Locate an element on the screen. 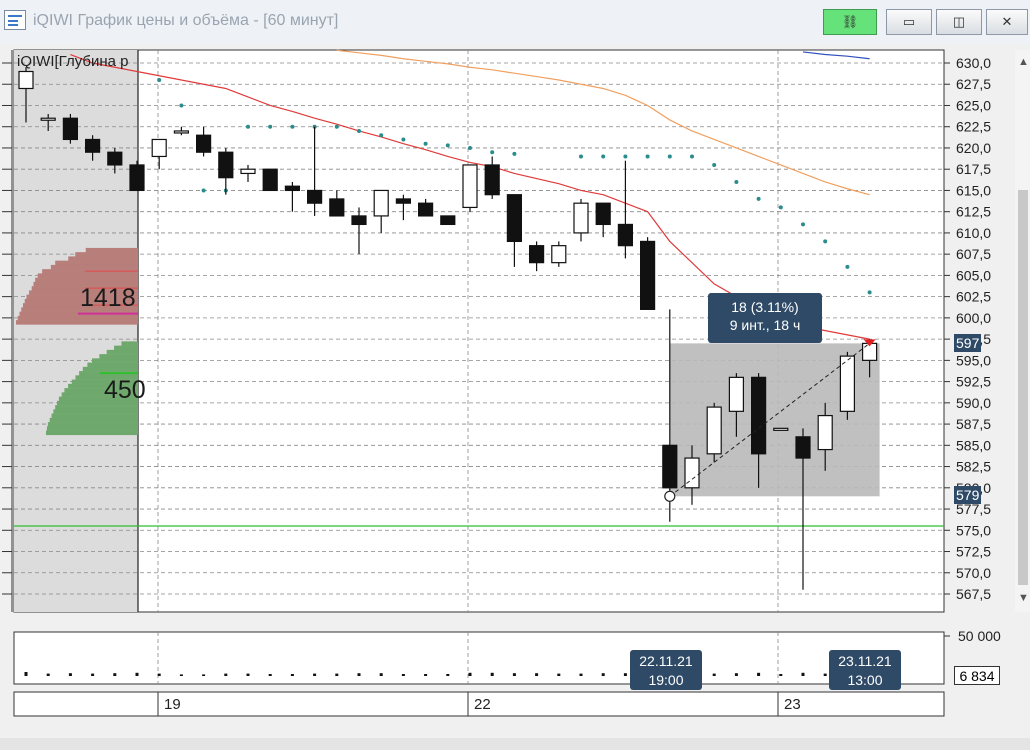 This screenshot has height=750, width=1030. price-tick-label: 622,5 is located at coordinates (973, 127).